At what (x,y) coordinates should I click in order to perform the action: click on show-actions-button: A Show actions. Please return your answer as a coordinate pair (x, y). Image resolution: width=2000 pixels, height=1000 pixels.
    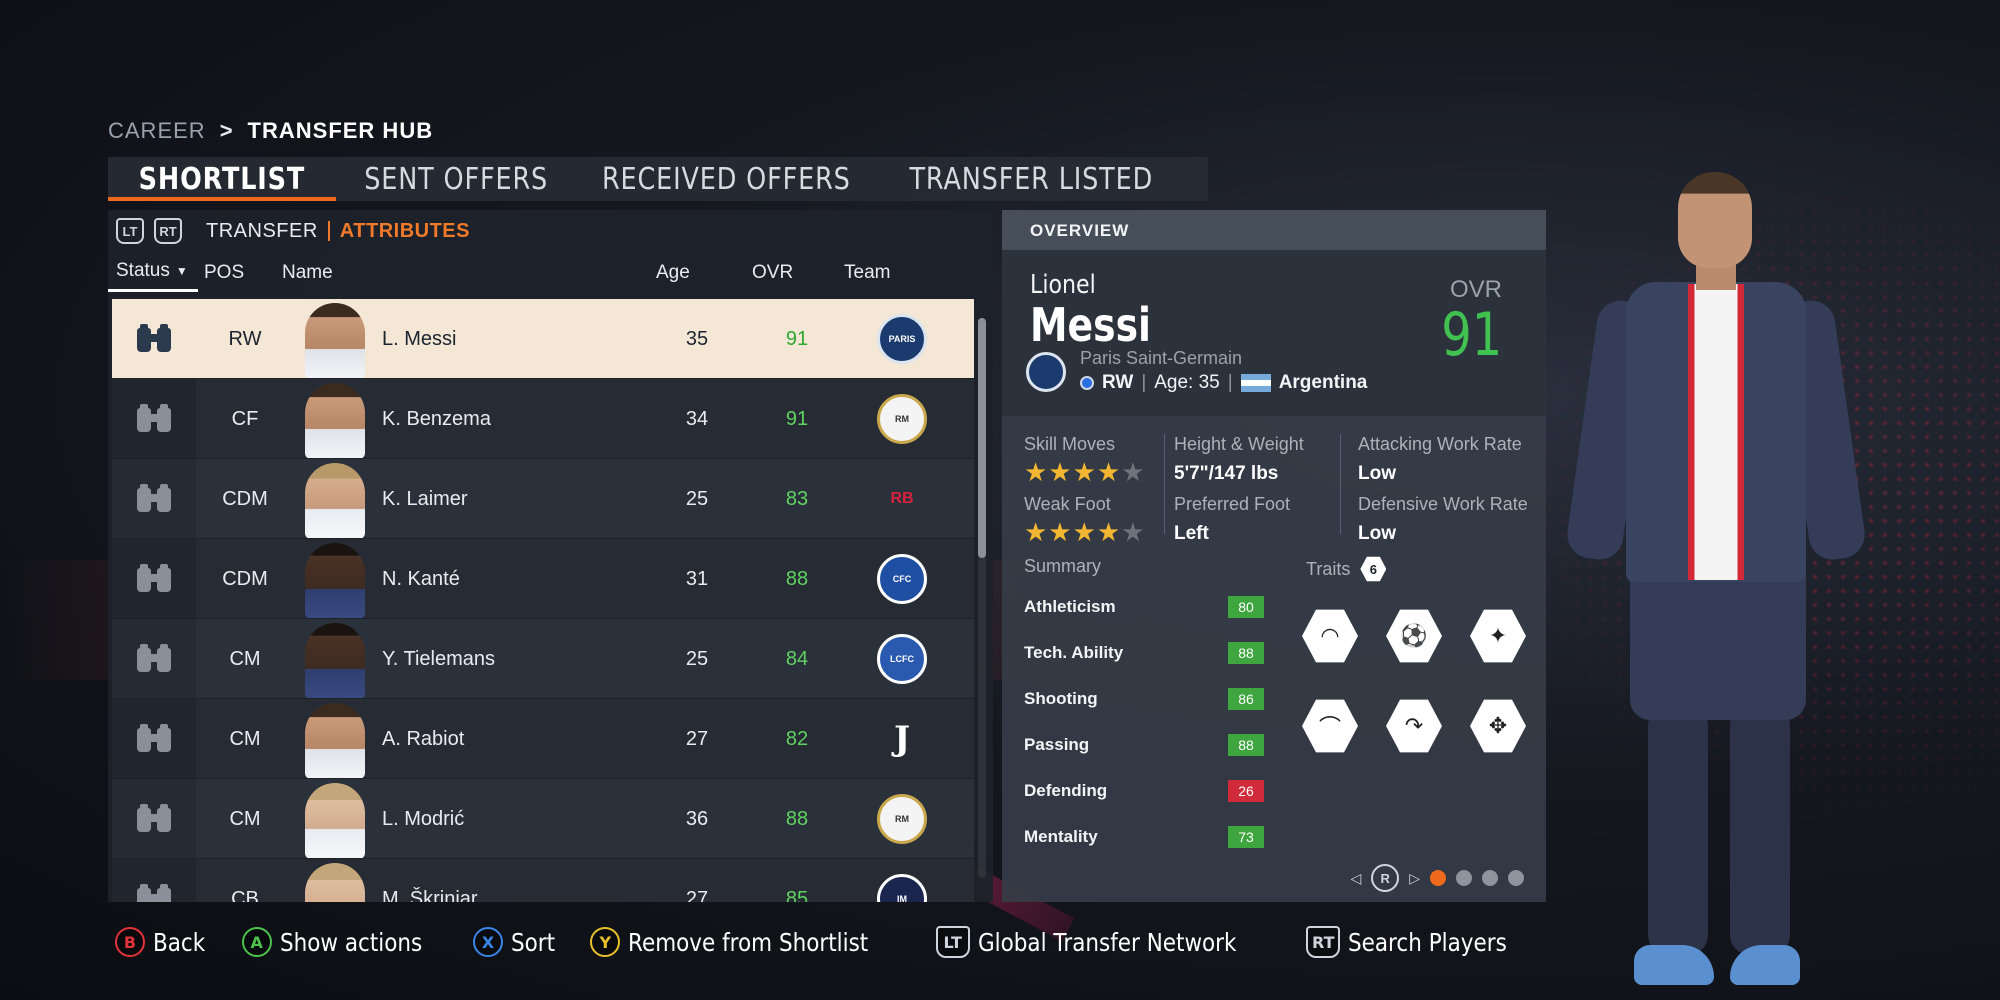
    Looking at the image, I should click on (343, 942).